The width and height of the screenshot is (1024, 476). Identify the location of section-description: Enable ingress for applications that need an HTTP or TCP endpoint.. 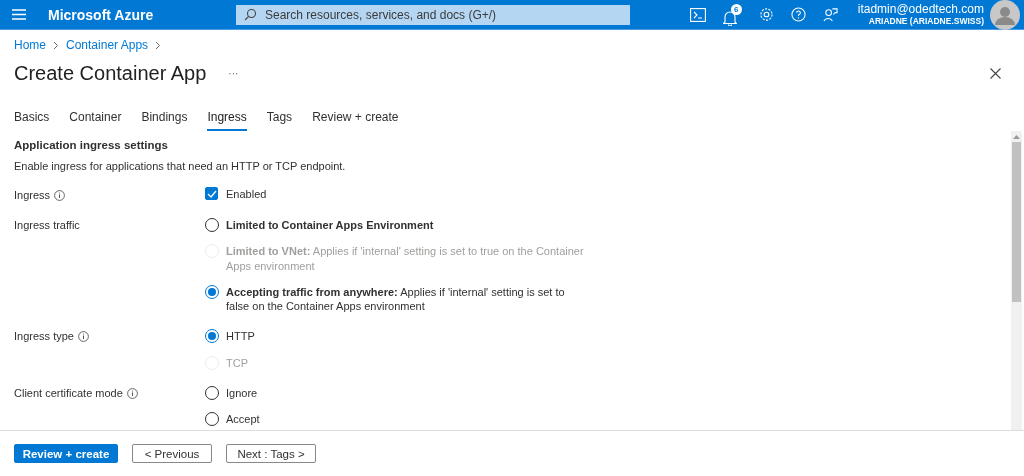
(180, 166).